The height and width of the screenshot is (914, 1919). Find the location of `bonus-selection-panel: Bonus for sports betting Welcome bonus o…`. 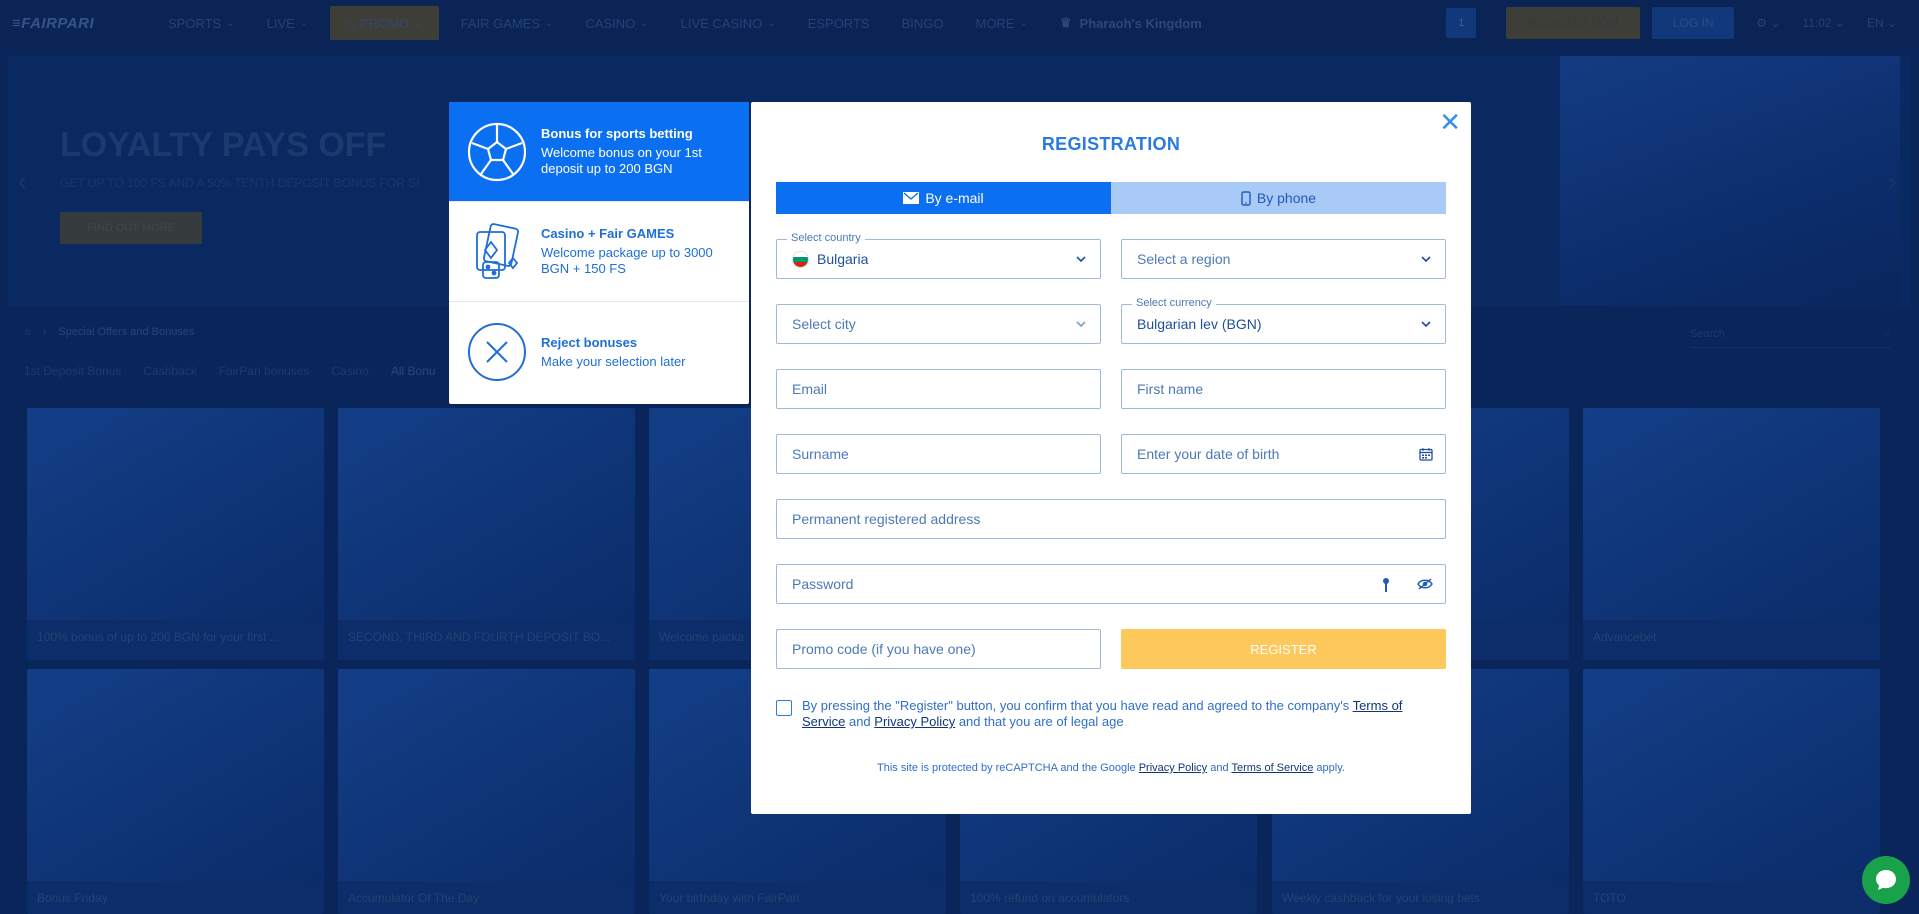

bonus-selection-panel: Bonus for sports betting Welcome bonus o… is located at coordinates (599, 253).